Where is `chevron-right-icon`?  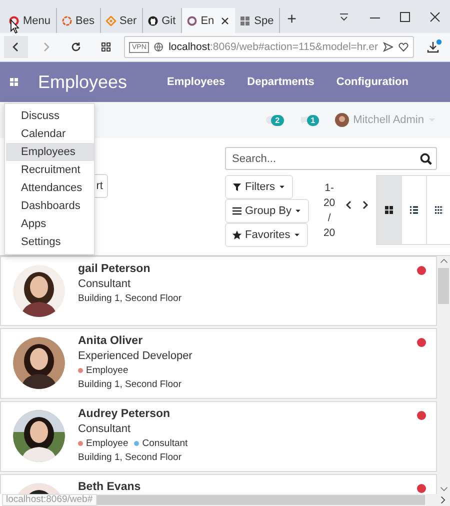 chevron-right-icon is located at coordinates (365, 205).